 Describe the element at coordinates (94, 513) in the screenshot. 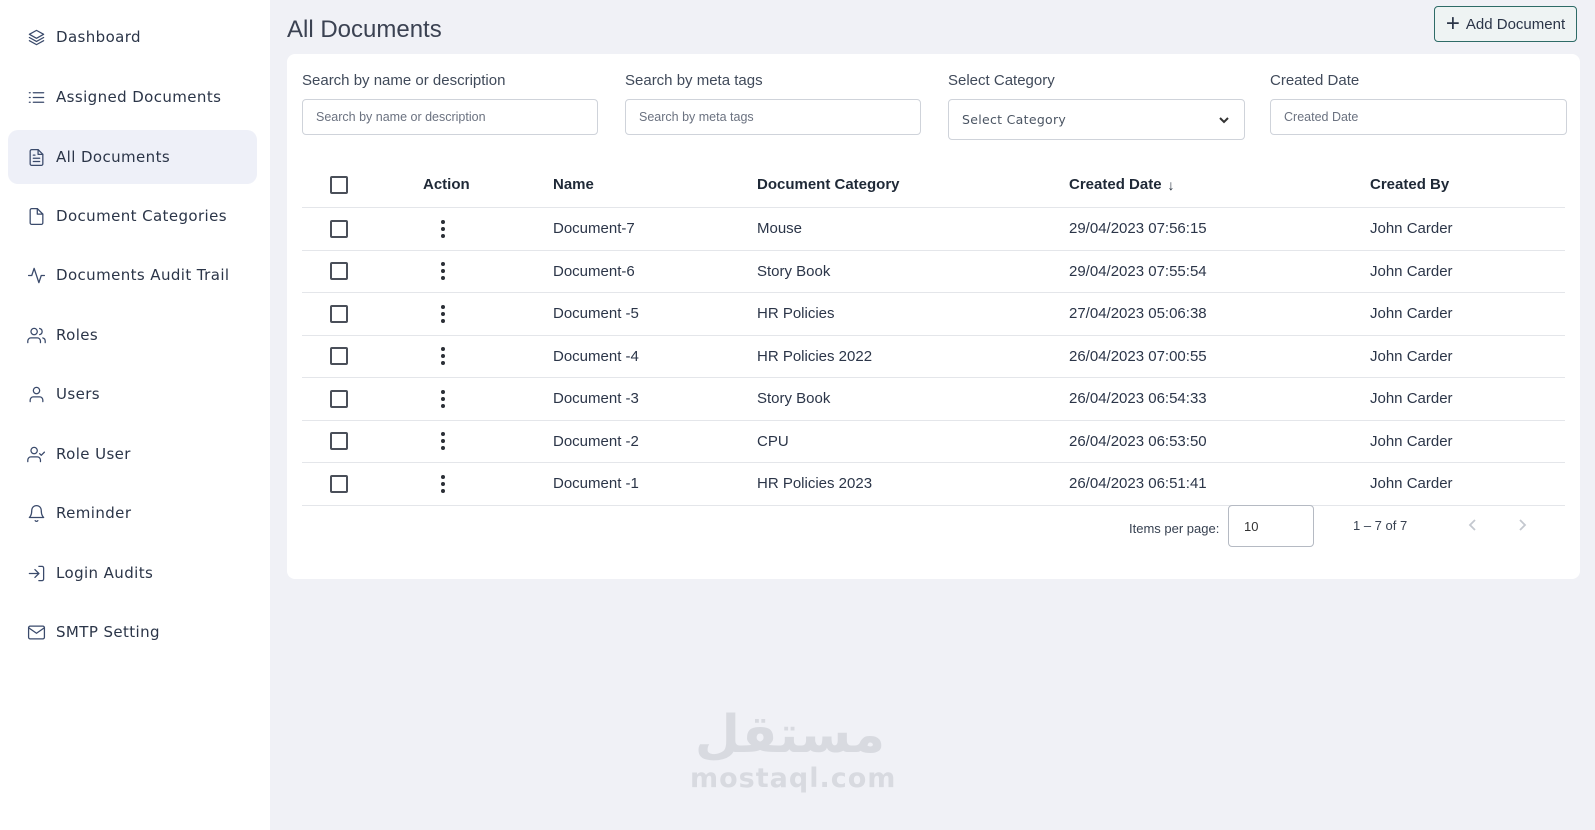

I see `sidebar-item-label: Reminder` at that location.